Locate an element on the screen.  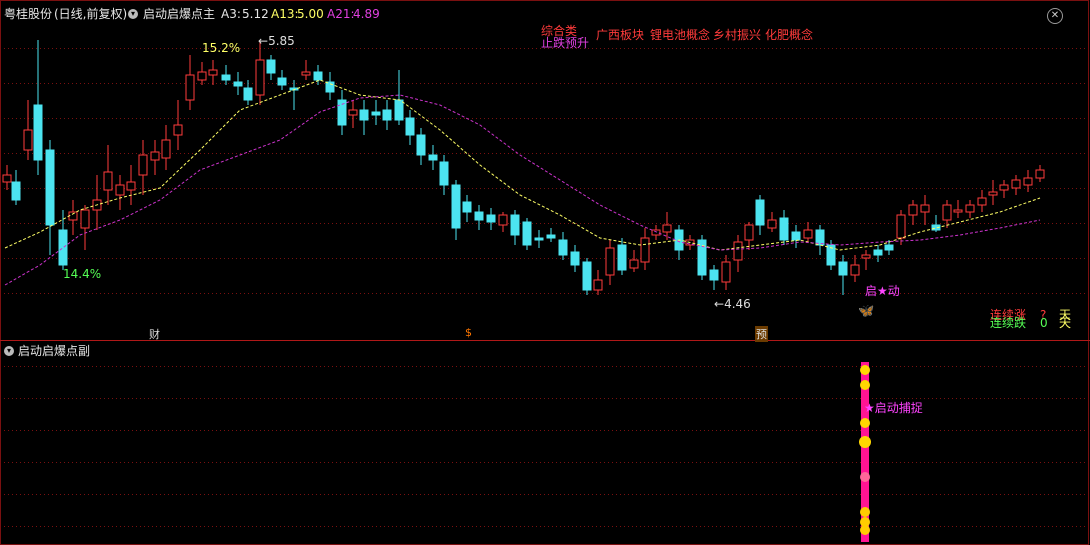
concept-item: 化肥概念 is located at coordinates (789, 35).